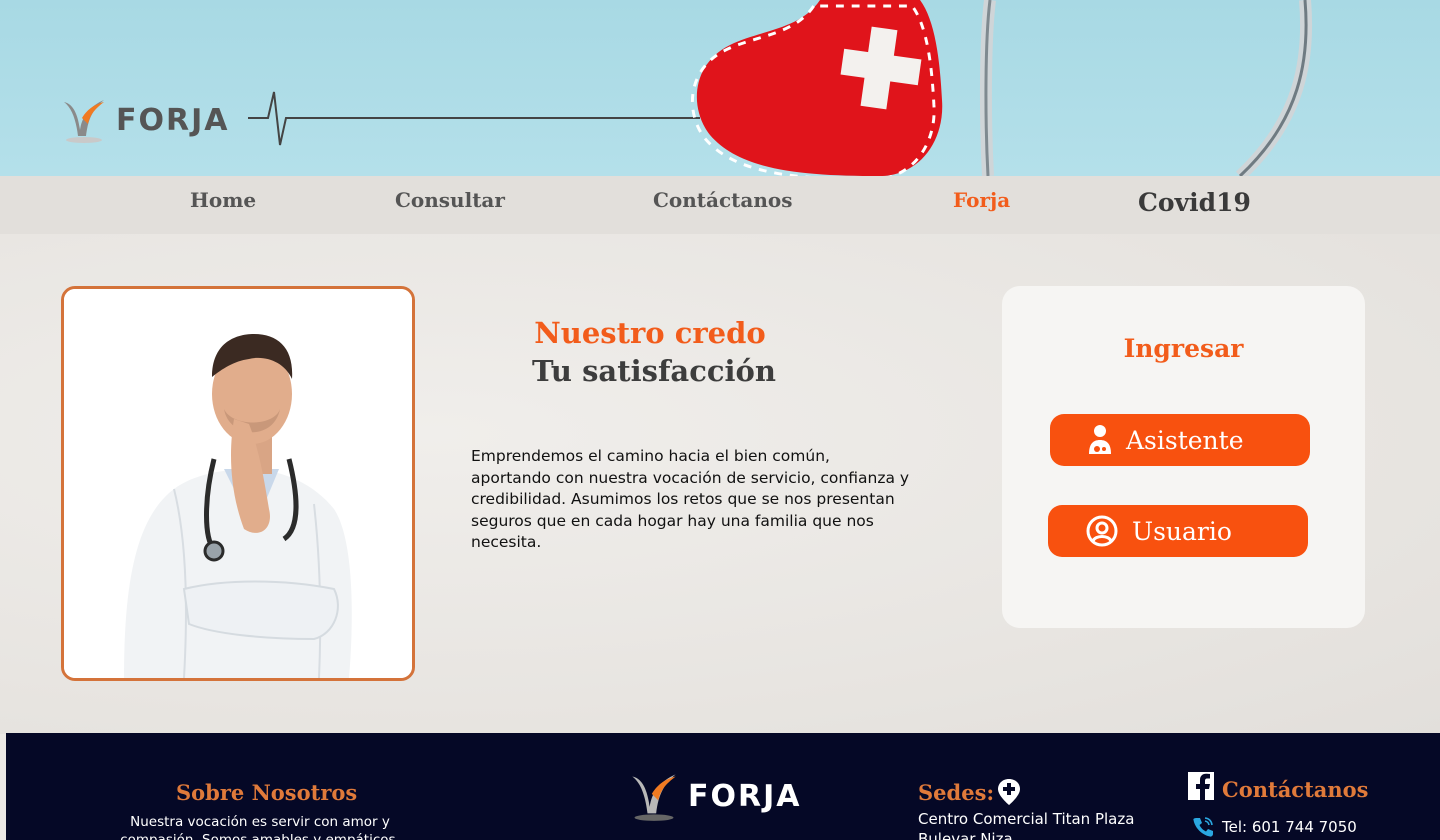 Image resolution: width=1440 pixels, height=840 pixels. What do you see at coordinates (1201, 786) in the screenshot?
I see `facebook-icon` at bounding box center [1201, 786].